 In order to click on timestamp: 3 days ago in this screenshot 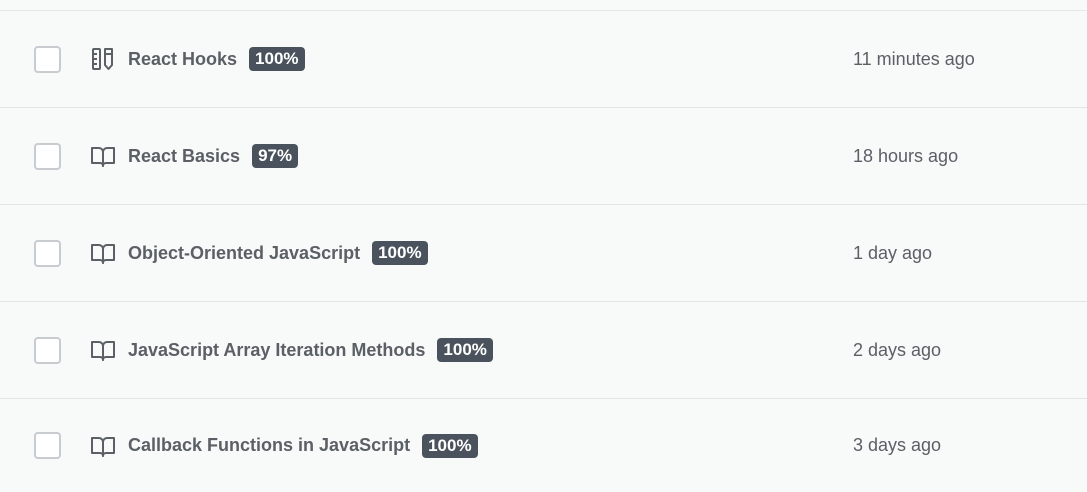, I will do `click(897, 445)`.